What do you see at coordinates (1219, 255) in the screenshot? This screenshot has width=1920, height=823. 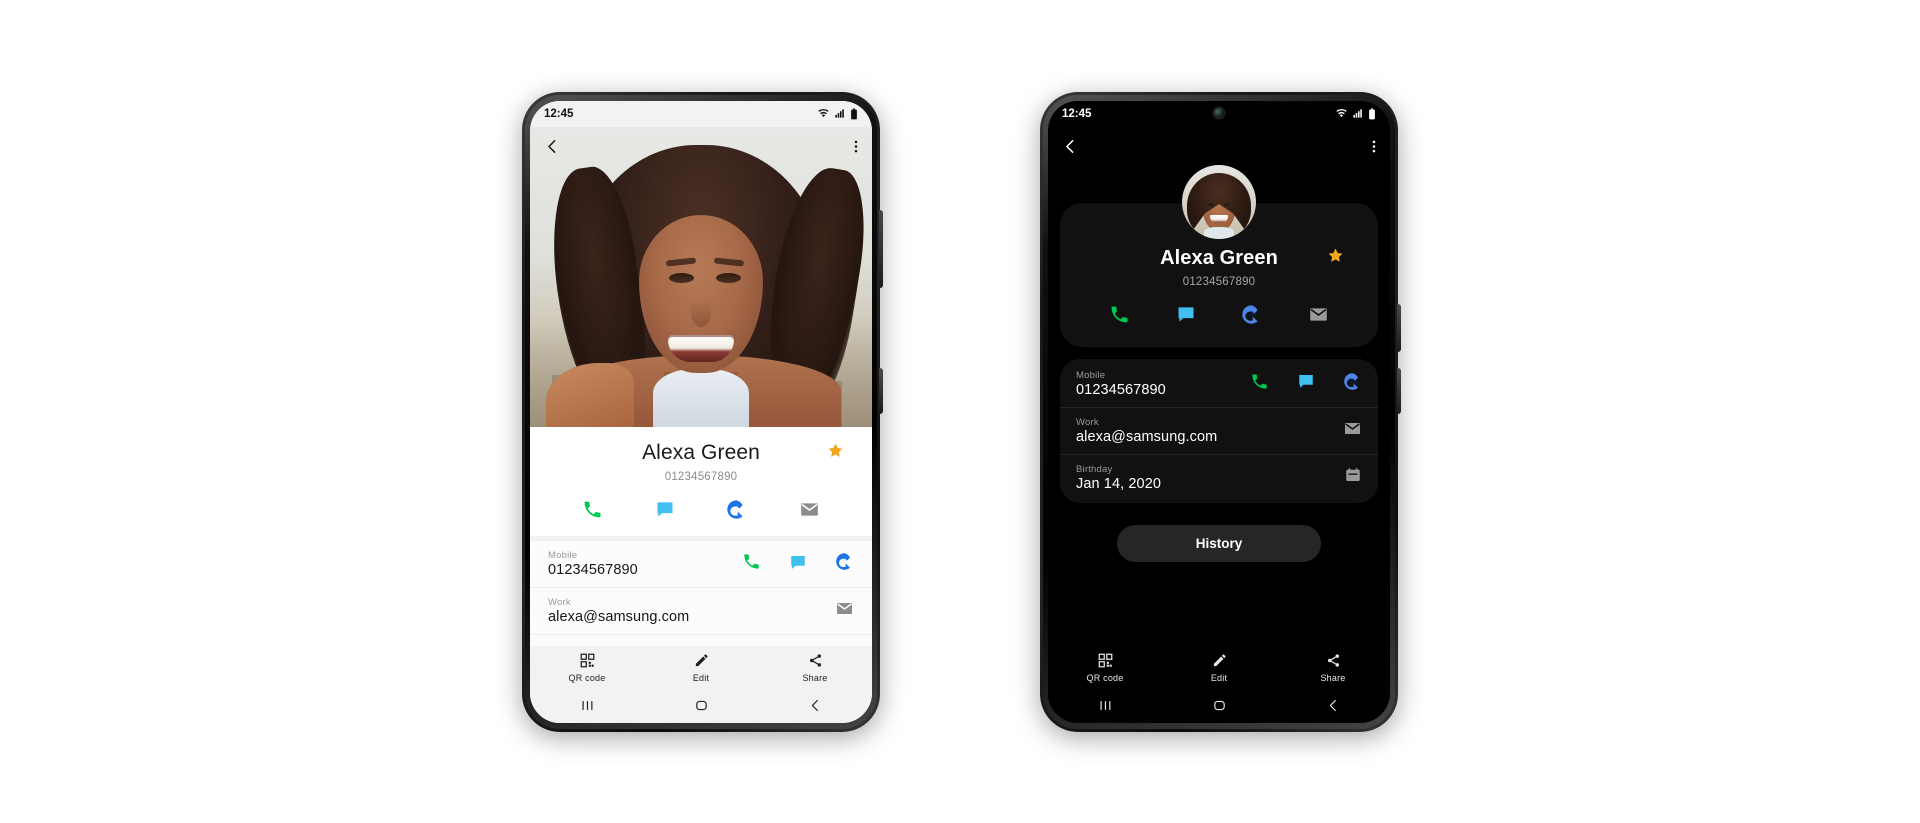 I see `contact-header-wrap: Alexa Green 01234567890` at bounding box center [1219, 255].